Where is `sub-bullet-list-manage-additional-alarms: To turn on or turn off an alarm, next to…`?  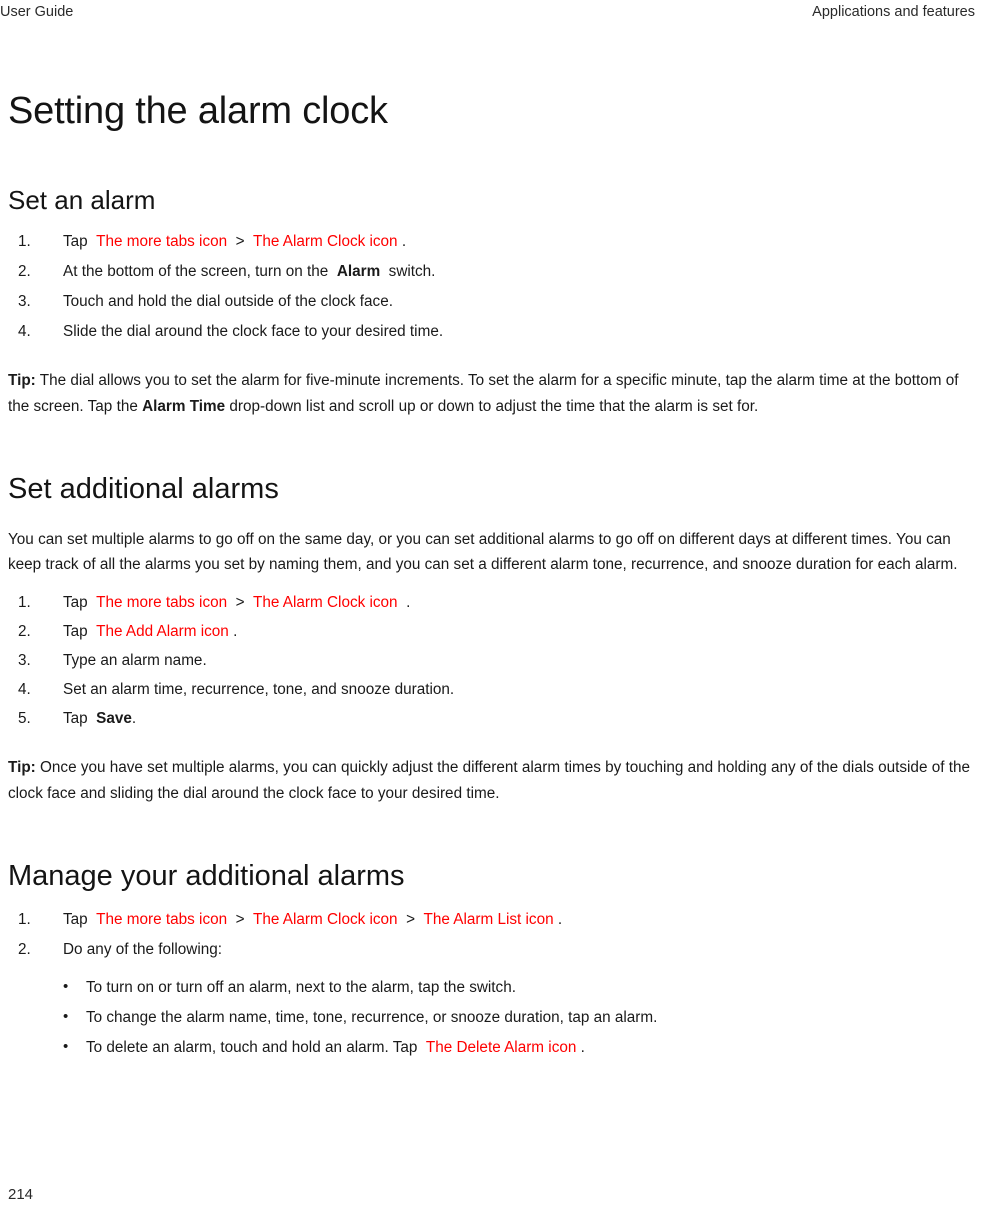 sub-bullet-list-manage-additional-alarms: To turn on or turn off an alarm, next to… is located at coordinates (492, 1017).